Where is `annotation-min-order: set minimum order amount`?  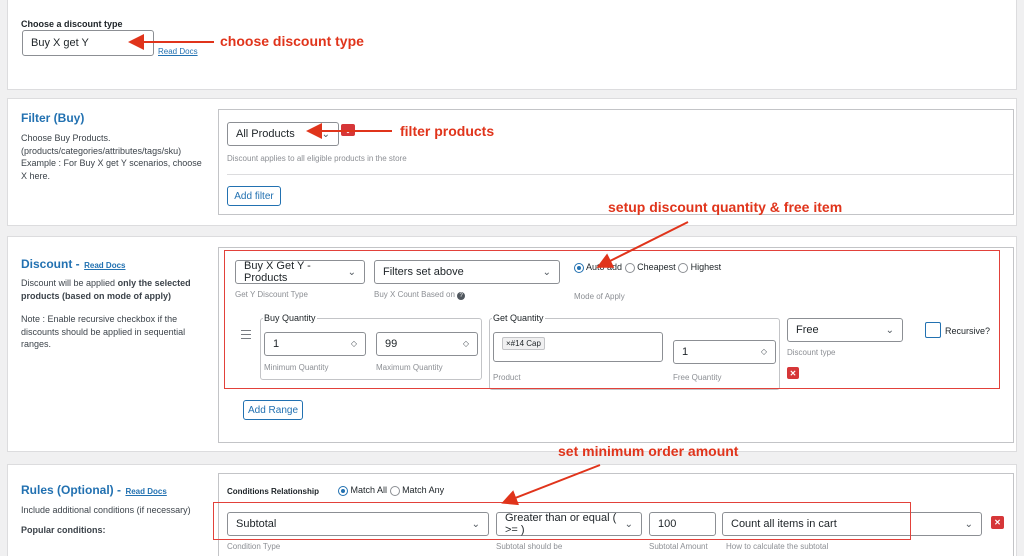
annotation-min-order: set minimum order amount is located at coordinates (648, 451).